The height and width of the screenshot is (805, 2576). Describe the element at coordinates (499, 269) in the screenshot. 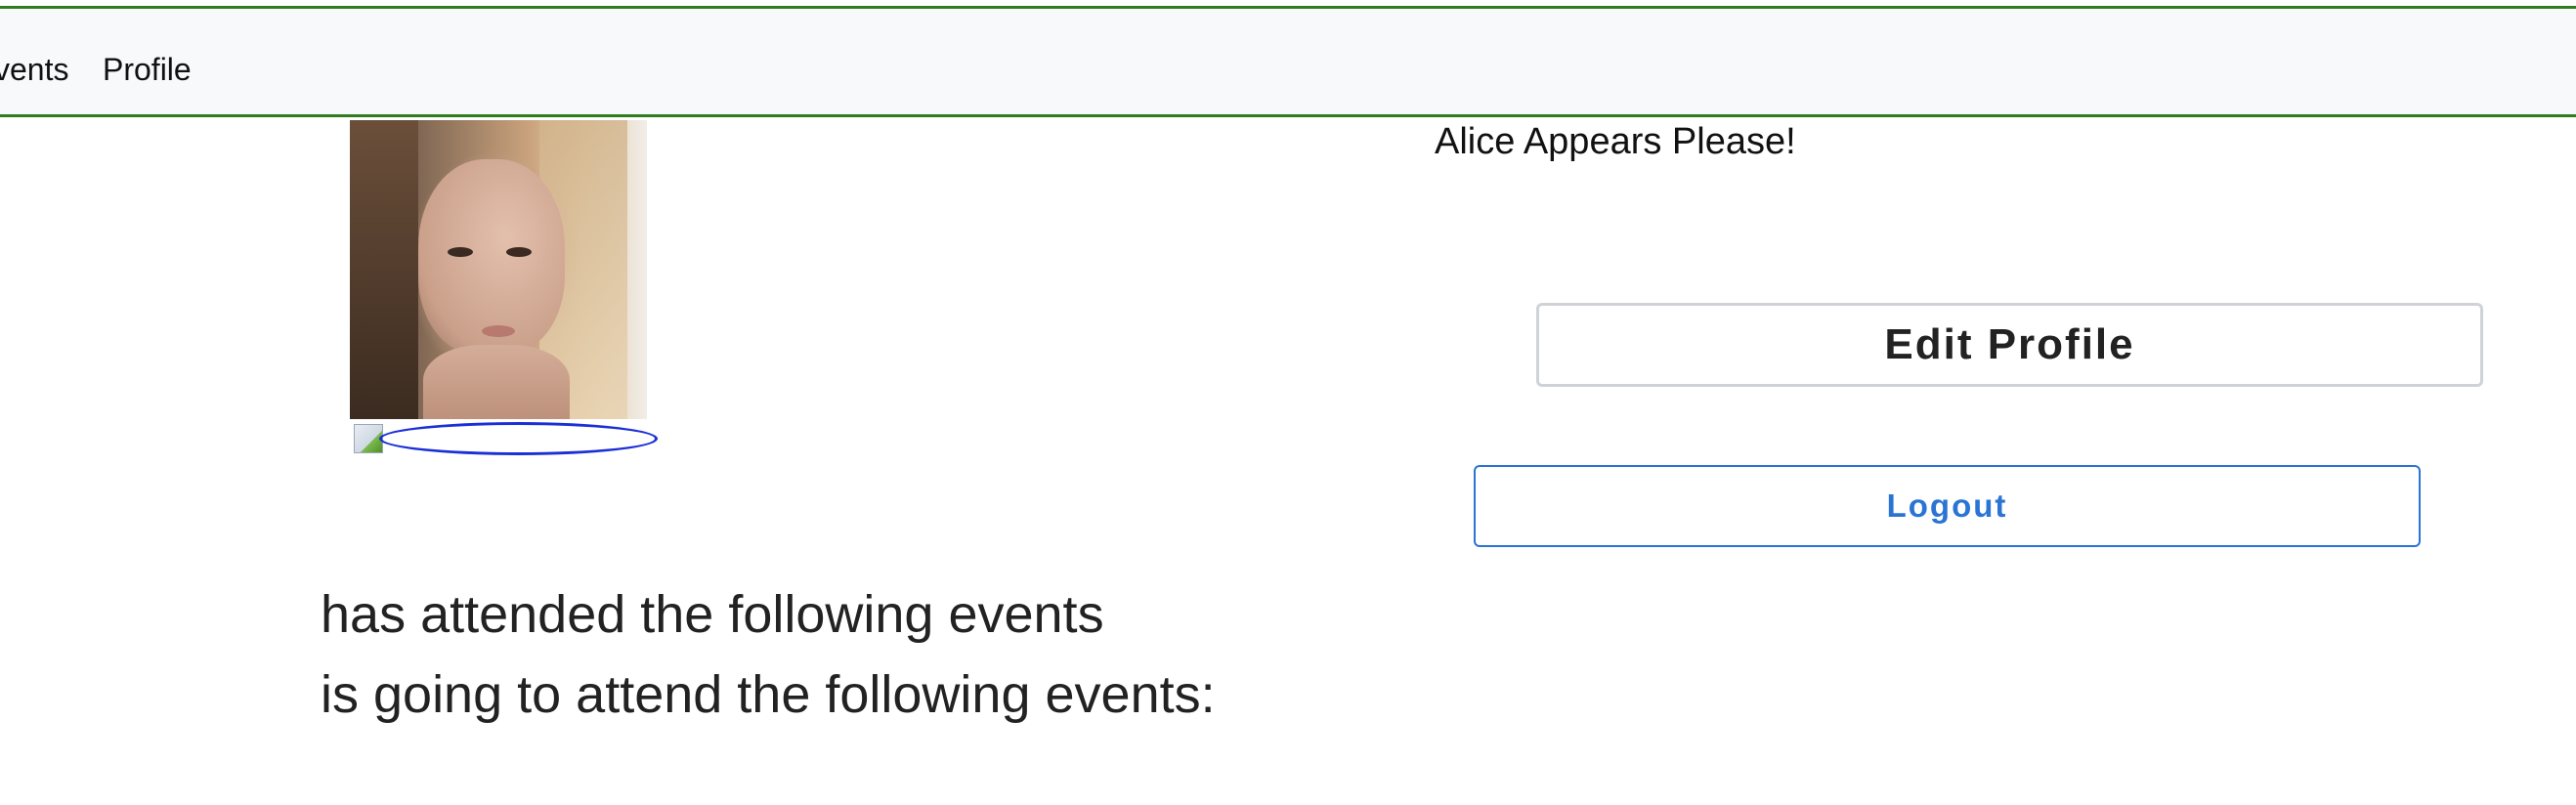

I see `profile-avatar-photo` at that location.